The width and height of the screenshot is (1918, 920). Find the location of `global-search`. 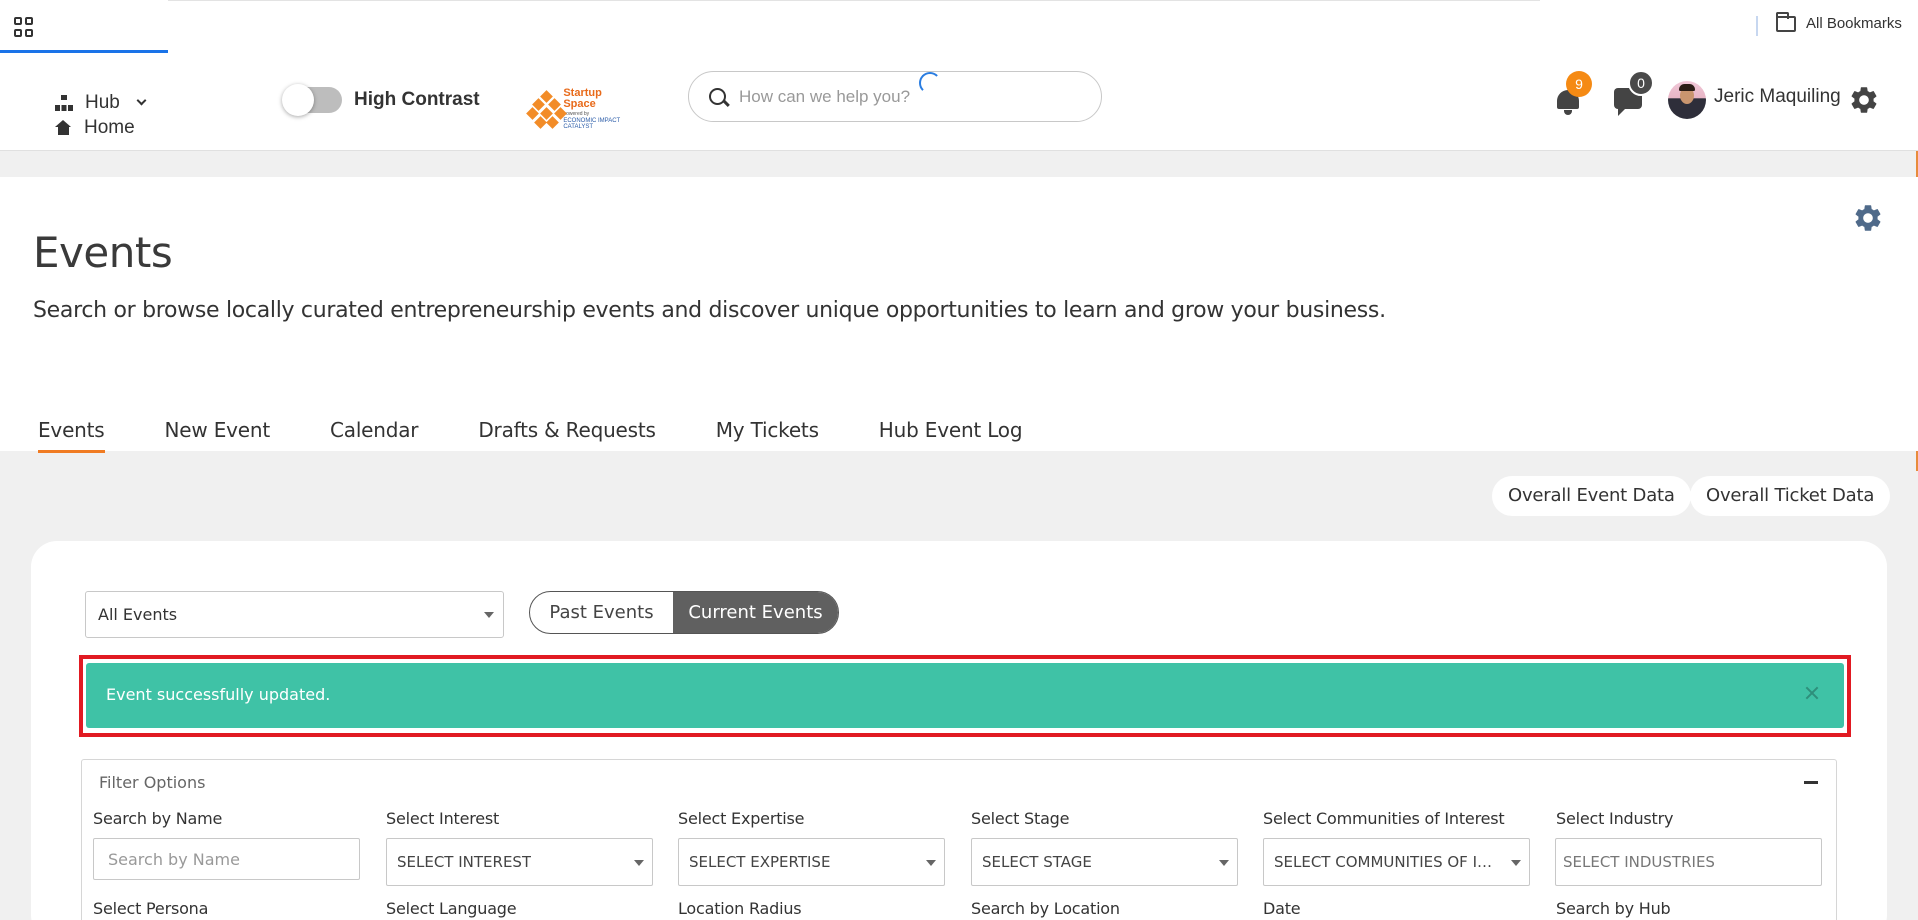

global-search is located at coordinates (895, 96).